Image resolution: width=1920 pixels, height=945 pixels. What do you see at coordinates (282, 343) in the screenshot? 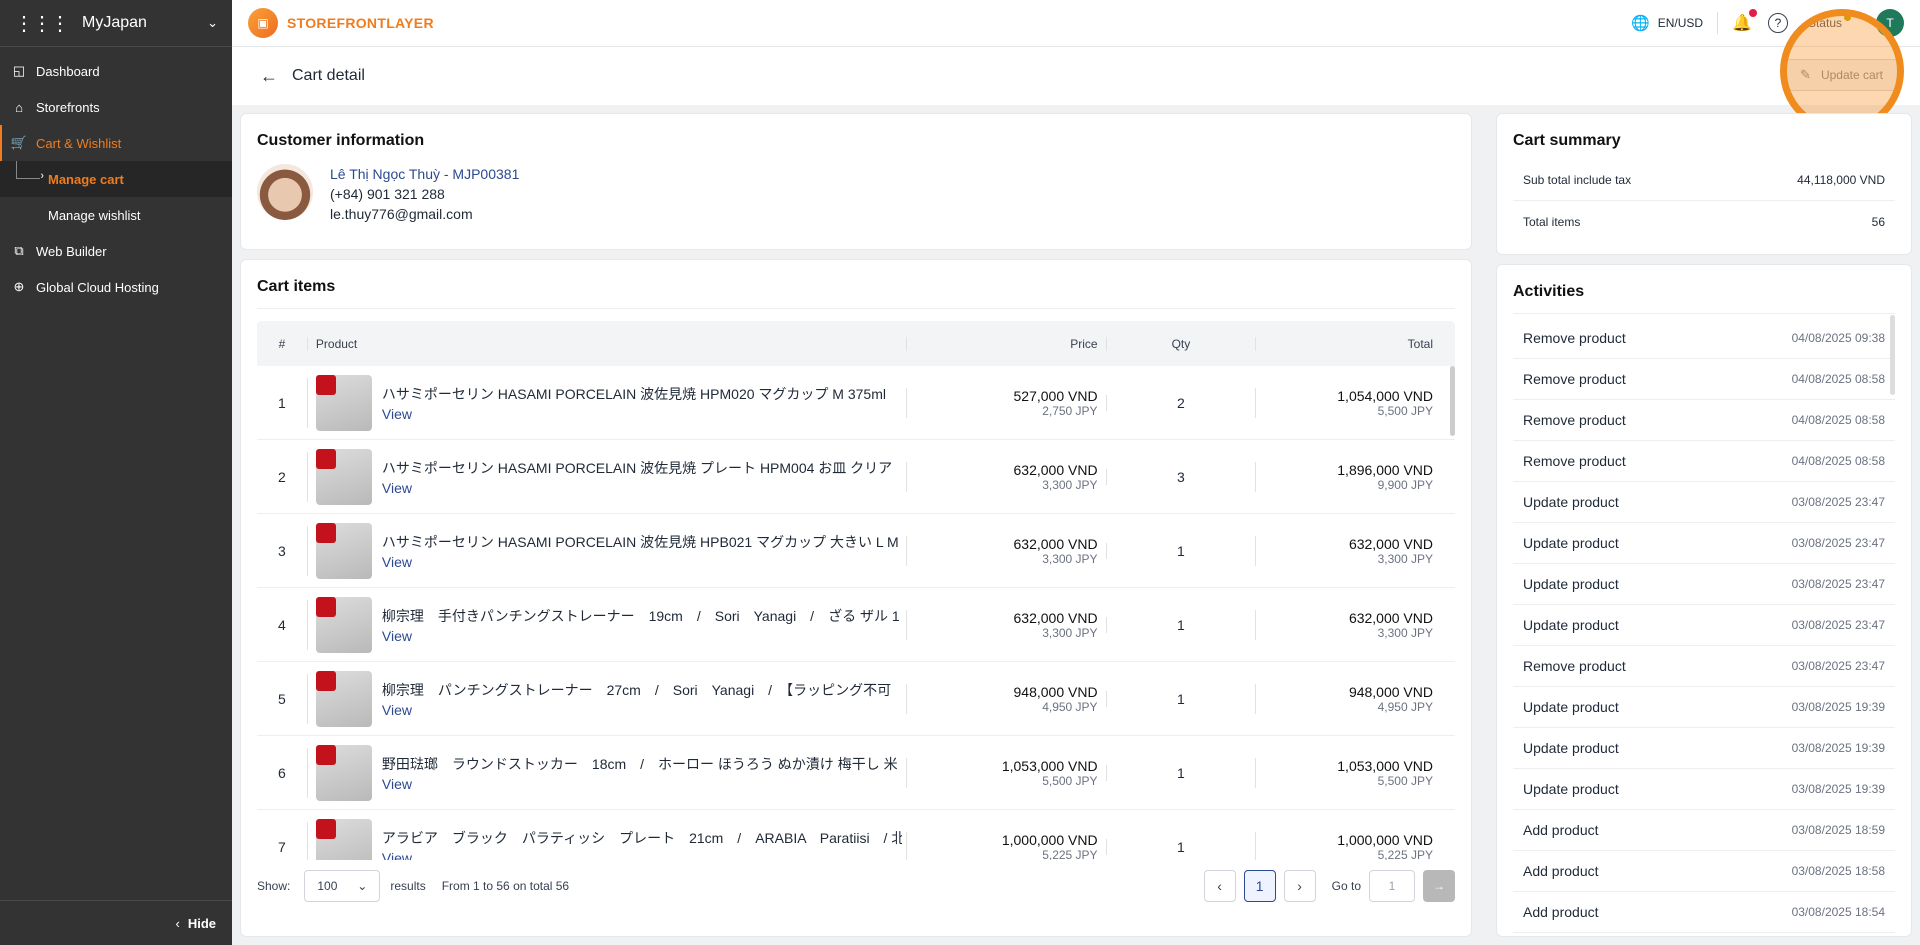
I see `column-header-num: #` at bounding box center [282, 343].